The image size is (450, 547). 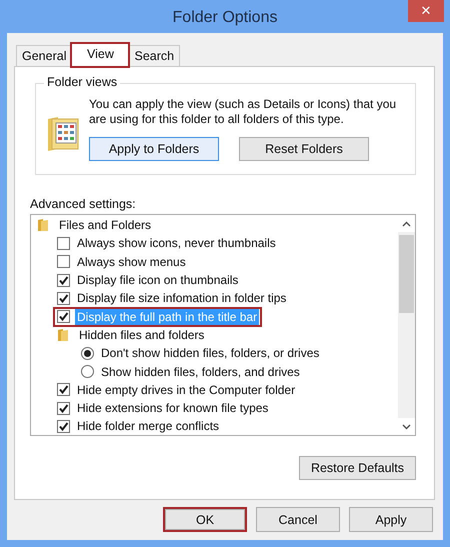 What do you see at coordinates (157, 280) in the screenshot?
I see `setting-label: Display file icon on thumbnails` at bounding box center [157, 280].